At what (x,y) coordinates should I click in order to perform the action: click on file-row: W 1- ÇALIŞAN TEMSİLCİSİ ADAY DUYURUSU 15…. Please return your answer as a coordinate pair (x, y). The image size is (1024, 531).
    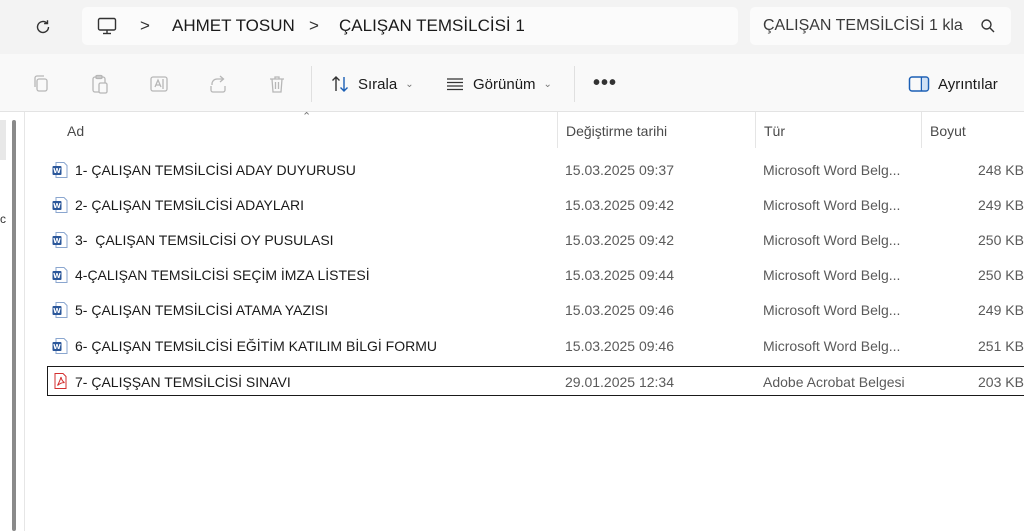
    Looking at the image, I should click on (535, 170).